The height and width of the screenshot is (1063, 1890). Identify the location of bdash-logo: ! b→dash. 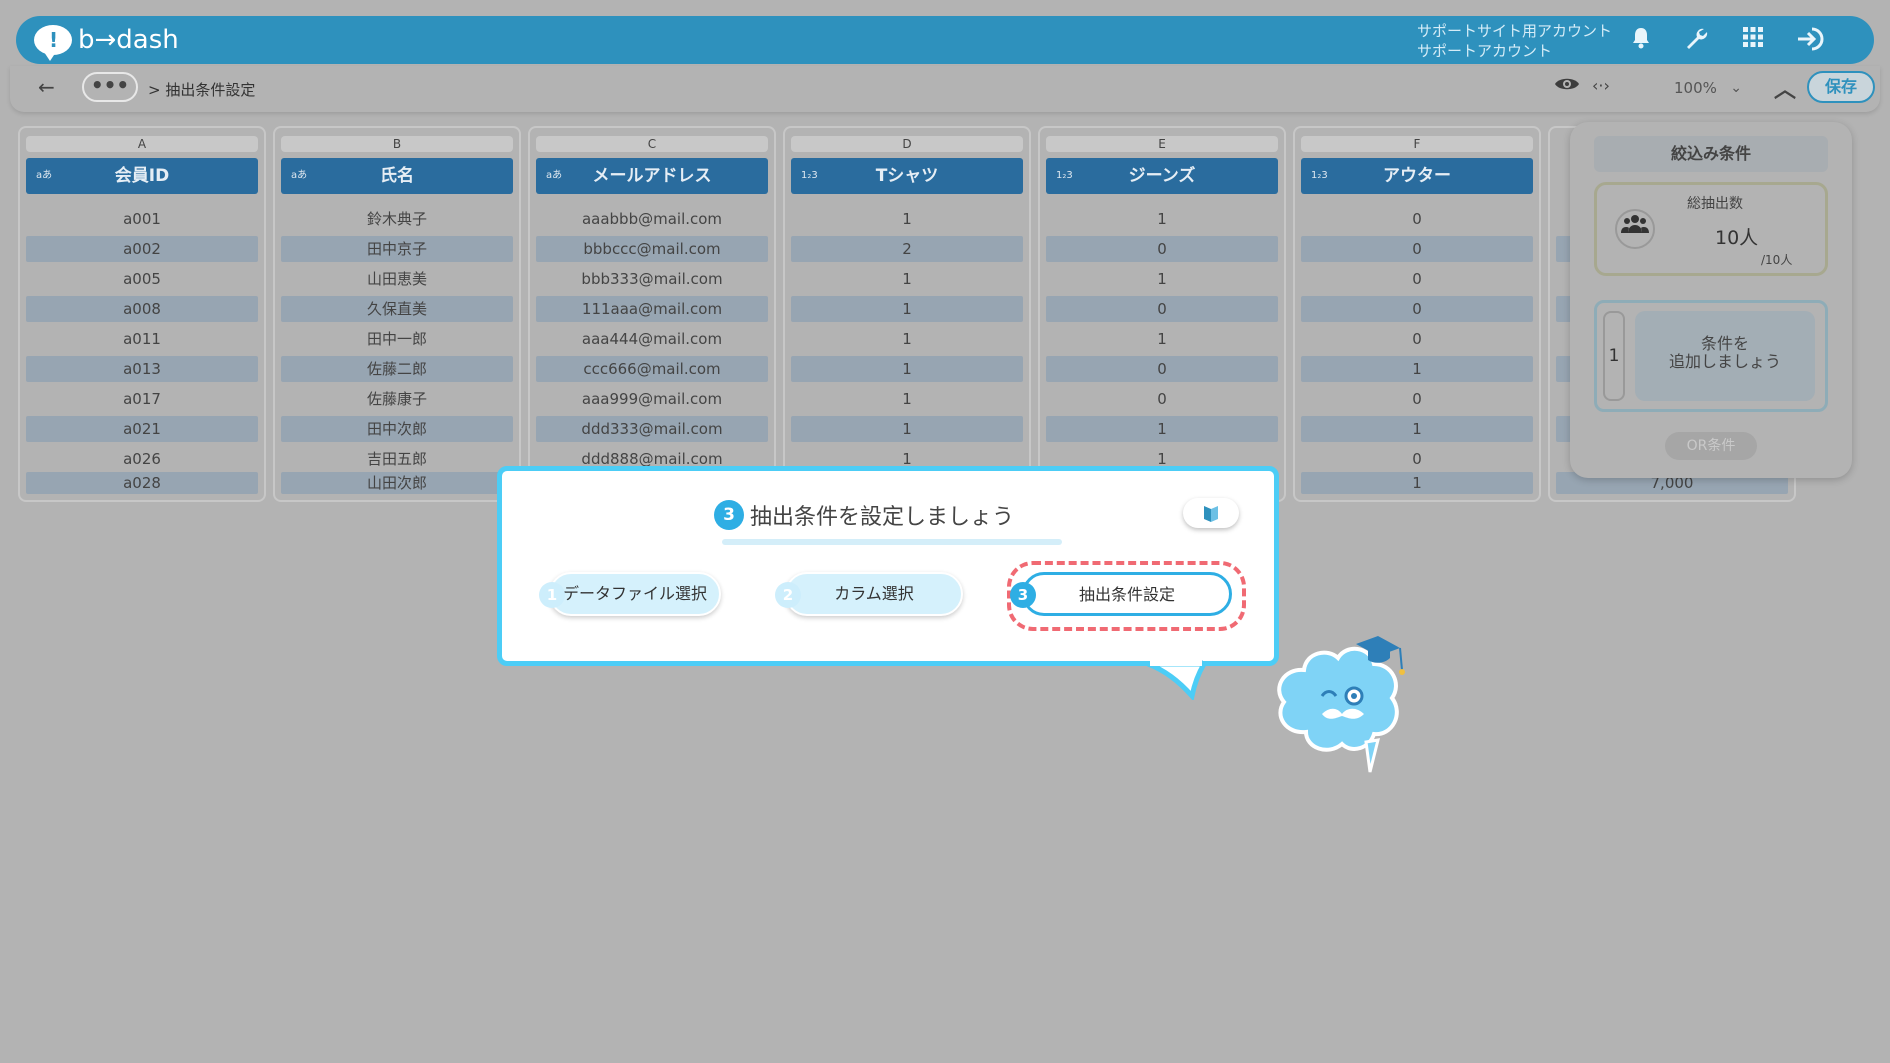
(106, 41).